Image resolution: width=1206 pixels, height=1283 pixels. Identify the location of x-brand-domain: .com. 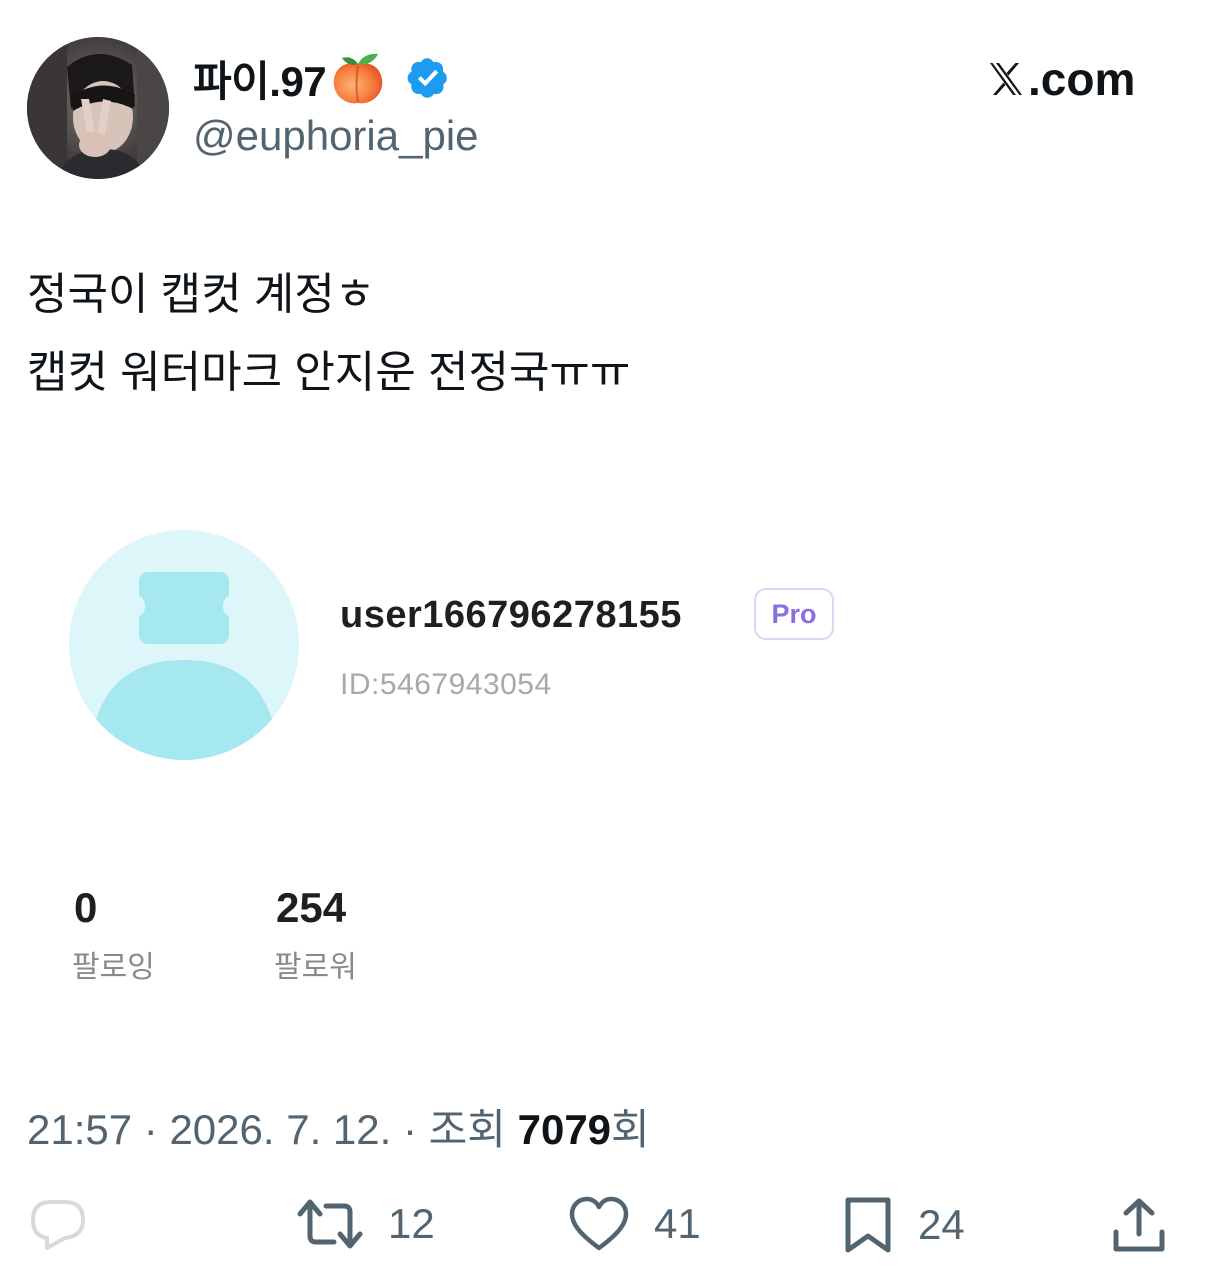
(1082, 79).